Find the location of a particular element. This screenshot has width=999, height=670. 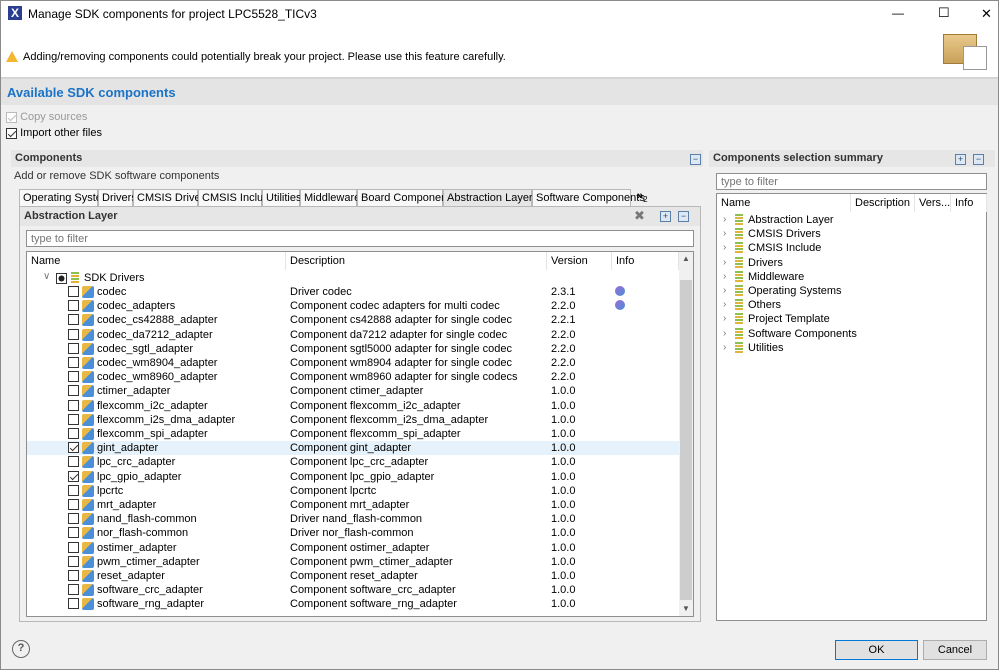

scroll-down-icon: ▼ is located at coordinates (686, 608).